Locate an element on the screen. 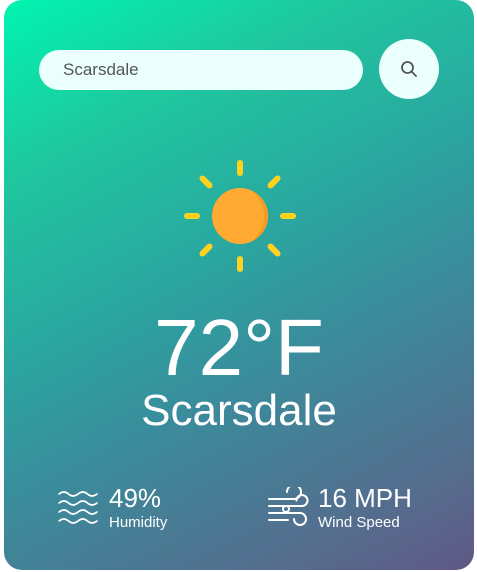 This screenshot has width=477, height=572. search-icon is located at coordinates (409, 69).